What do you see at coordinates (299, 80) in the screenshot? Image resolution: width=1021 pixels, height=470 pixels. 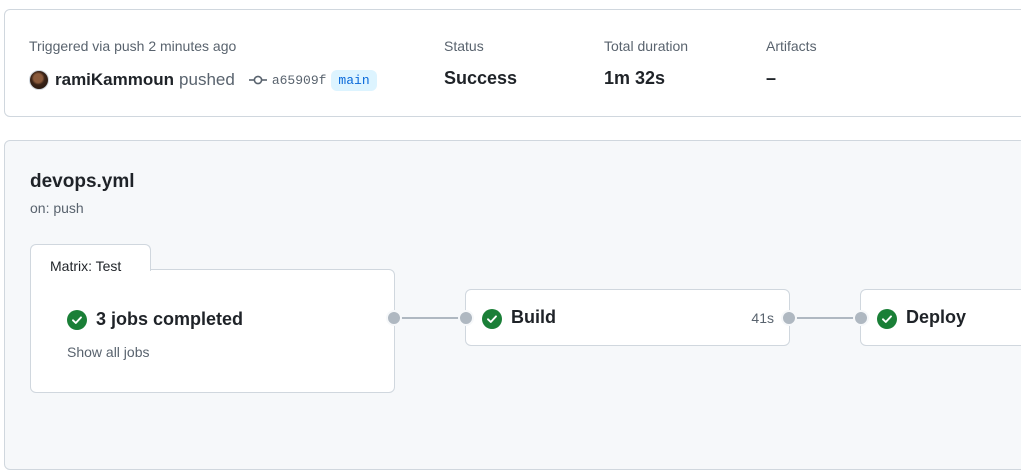 I see `commit-sha-link: a65909f` at bounding box center [299, 80].